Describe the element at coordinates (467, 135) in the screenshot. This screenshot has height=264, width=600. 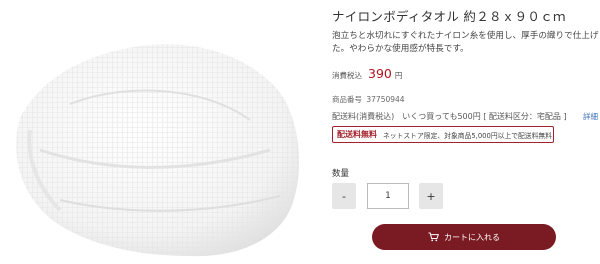
I see `free-shipping-note: ネットストア限定、対象商品5,000円以上で配送料無料` at that location.